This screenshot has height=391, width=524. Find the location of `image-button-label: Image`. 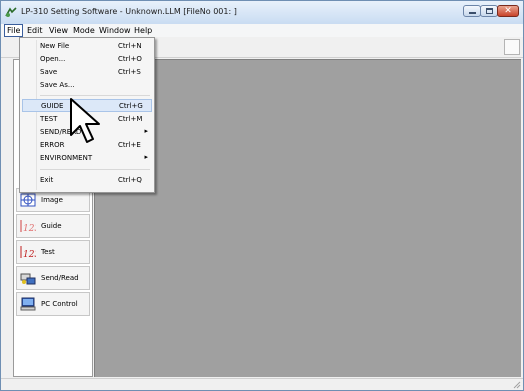

image-button-label: Image is located at coordinates (52, 200).